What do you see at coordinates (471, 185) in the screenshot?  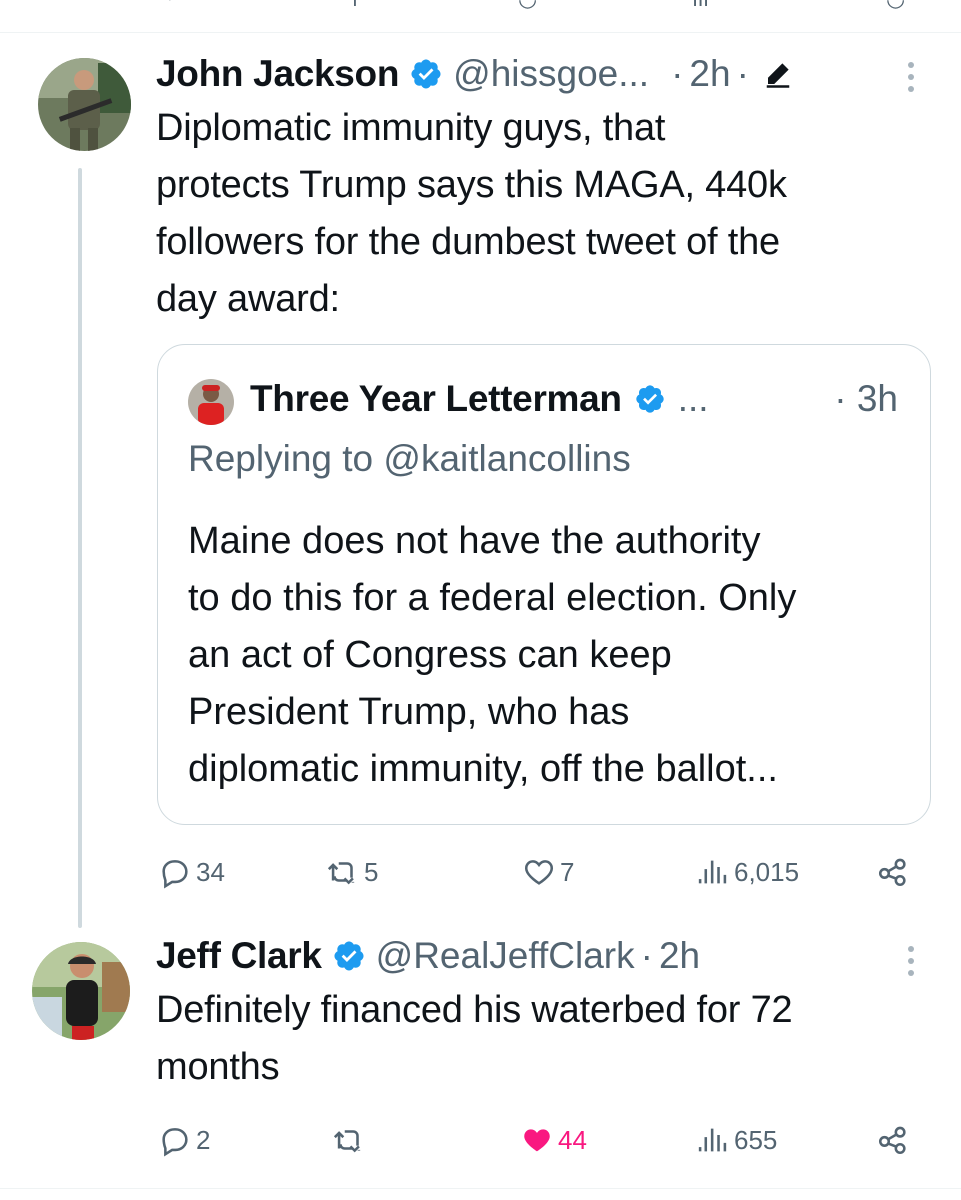 I see `text-line: protects Trump says this MAGA, 440k` at bounding box center [471, 185].